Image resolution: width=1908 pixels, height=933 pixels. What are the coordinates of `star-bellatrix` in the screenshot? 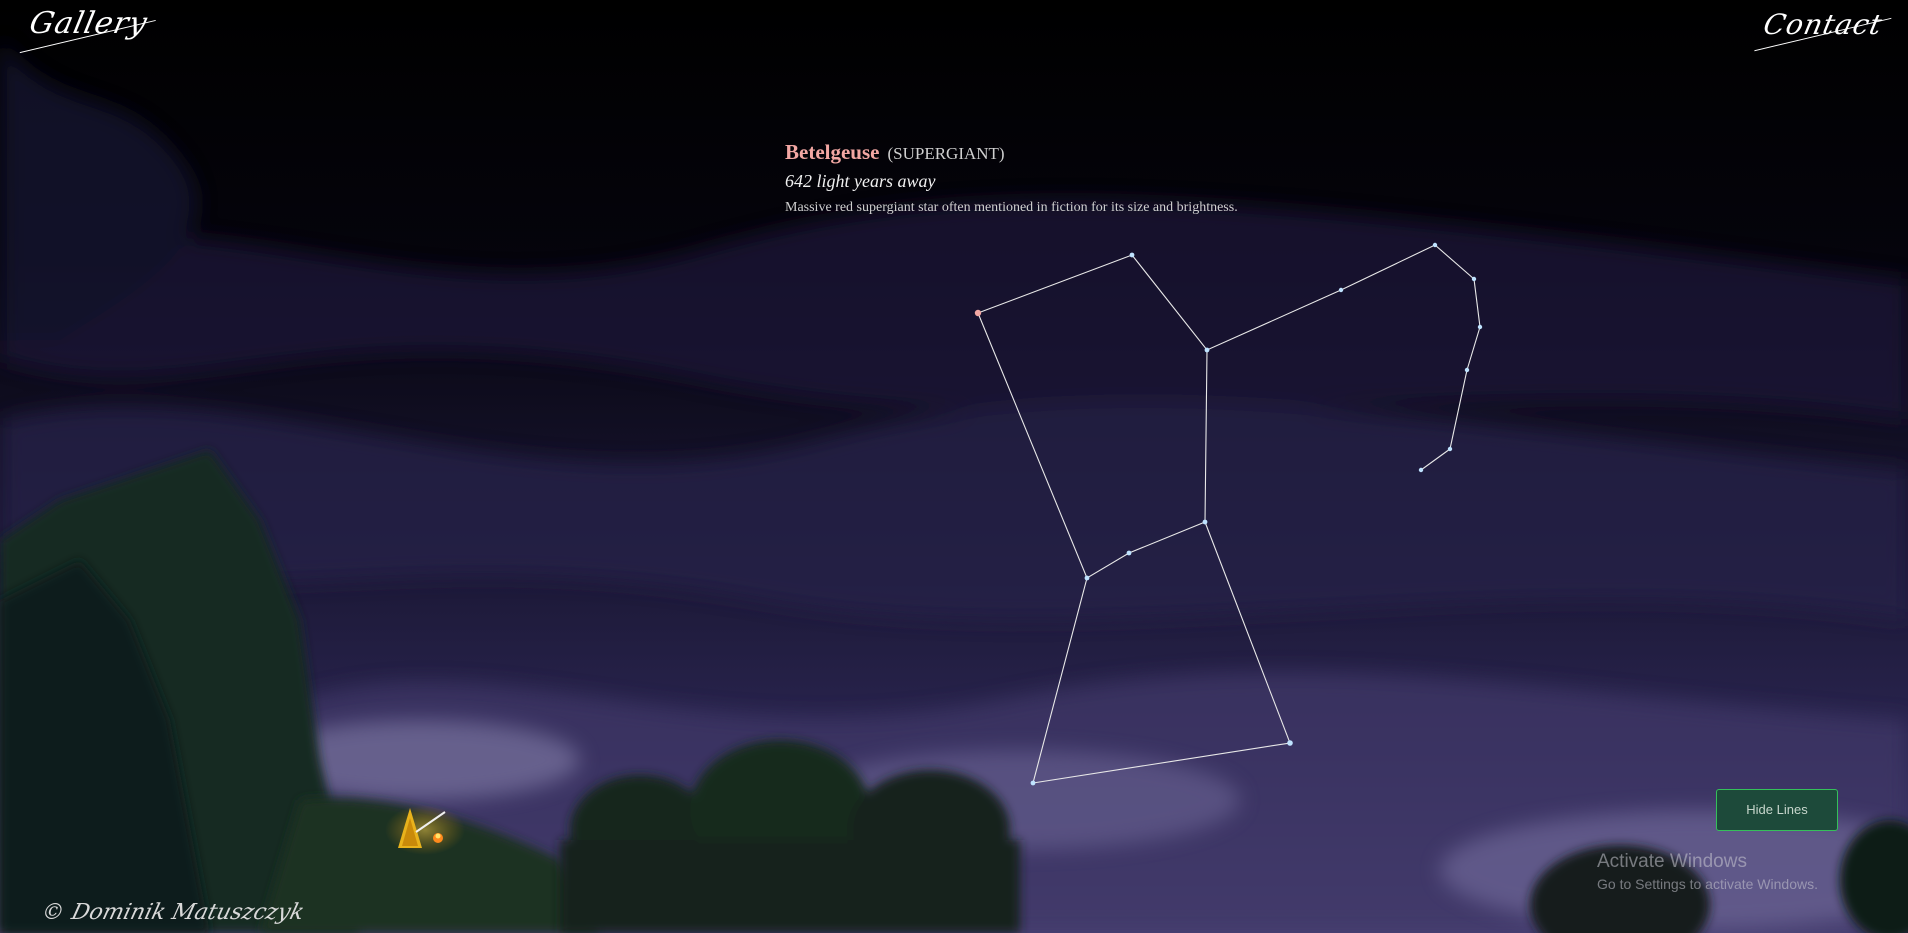 It's located at (1207, 350).